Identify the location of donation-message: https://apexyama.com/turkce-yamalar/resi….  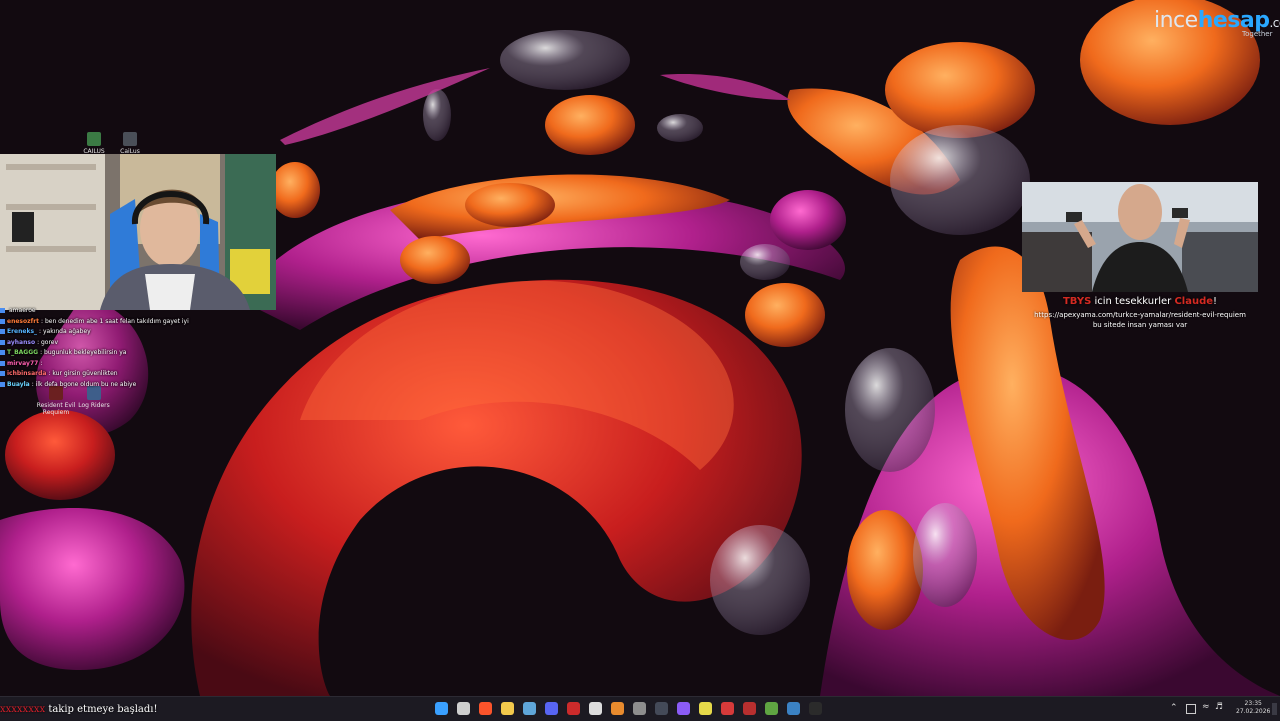
(1140, 320).